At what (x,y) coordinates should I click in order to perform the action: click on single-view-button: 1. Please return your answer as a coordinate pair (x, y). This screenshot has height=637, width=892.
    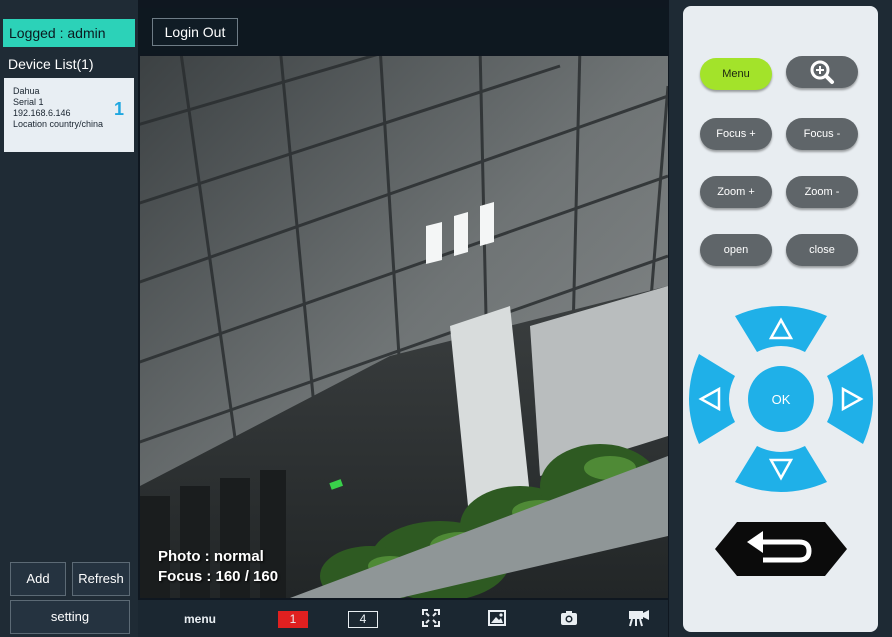
    Looking at the image, I should click on (293, 619).